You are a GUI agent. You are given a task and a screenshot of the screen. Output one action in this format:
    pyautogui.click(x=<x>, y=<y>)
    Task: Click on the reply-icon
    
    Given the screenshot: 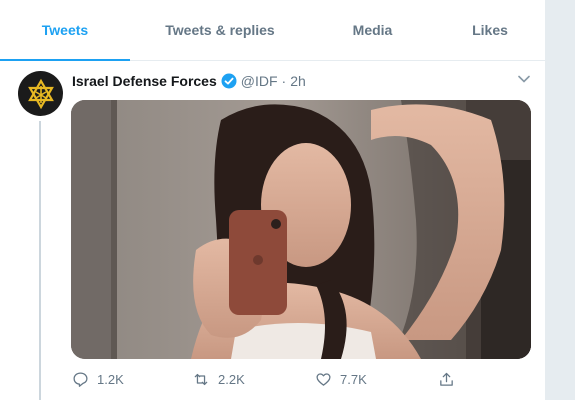 What is the action you would take?
    pyautogui.click(x=80, y=379)
    